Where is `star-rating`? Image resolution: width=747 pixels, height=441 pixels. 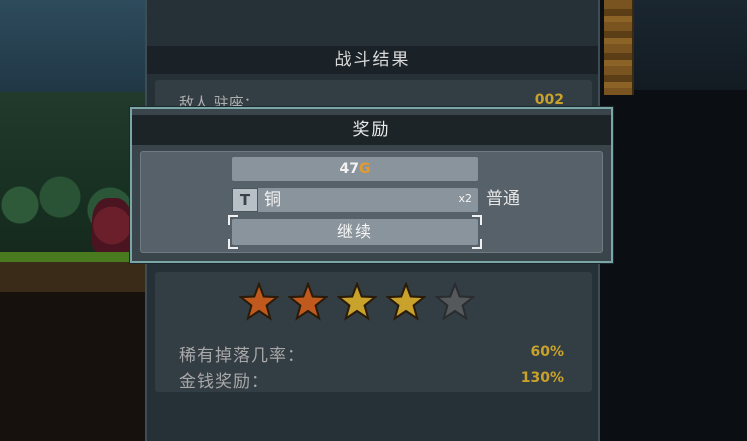
star-rating is located at coordinates (357, 302).